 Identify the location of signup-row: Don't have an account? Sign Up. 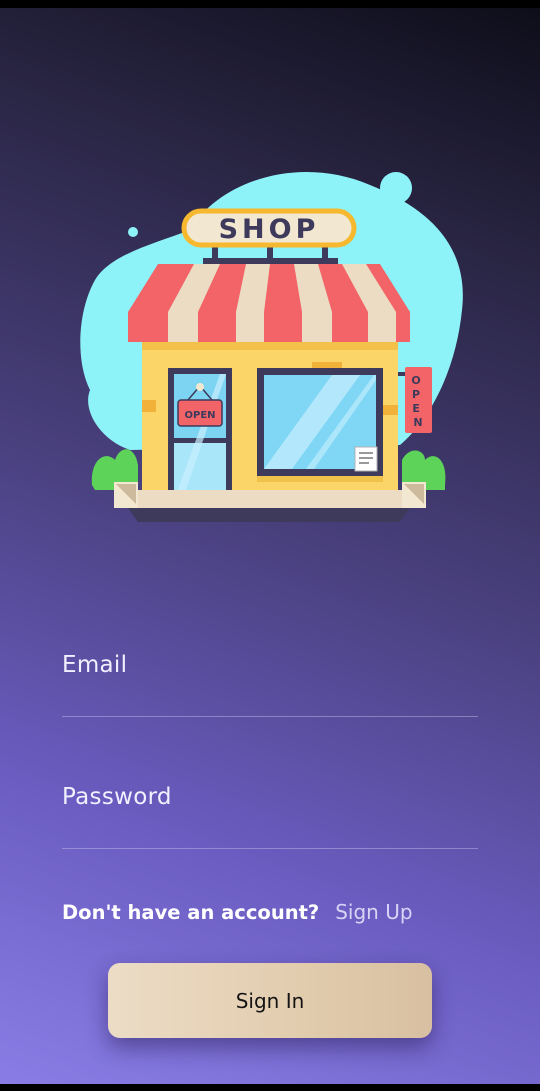
(237, 912).